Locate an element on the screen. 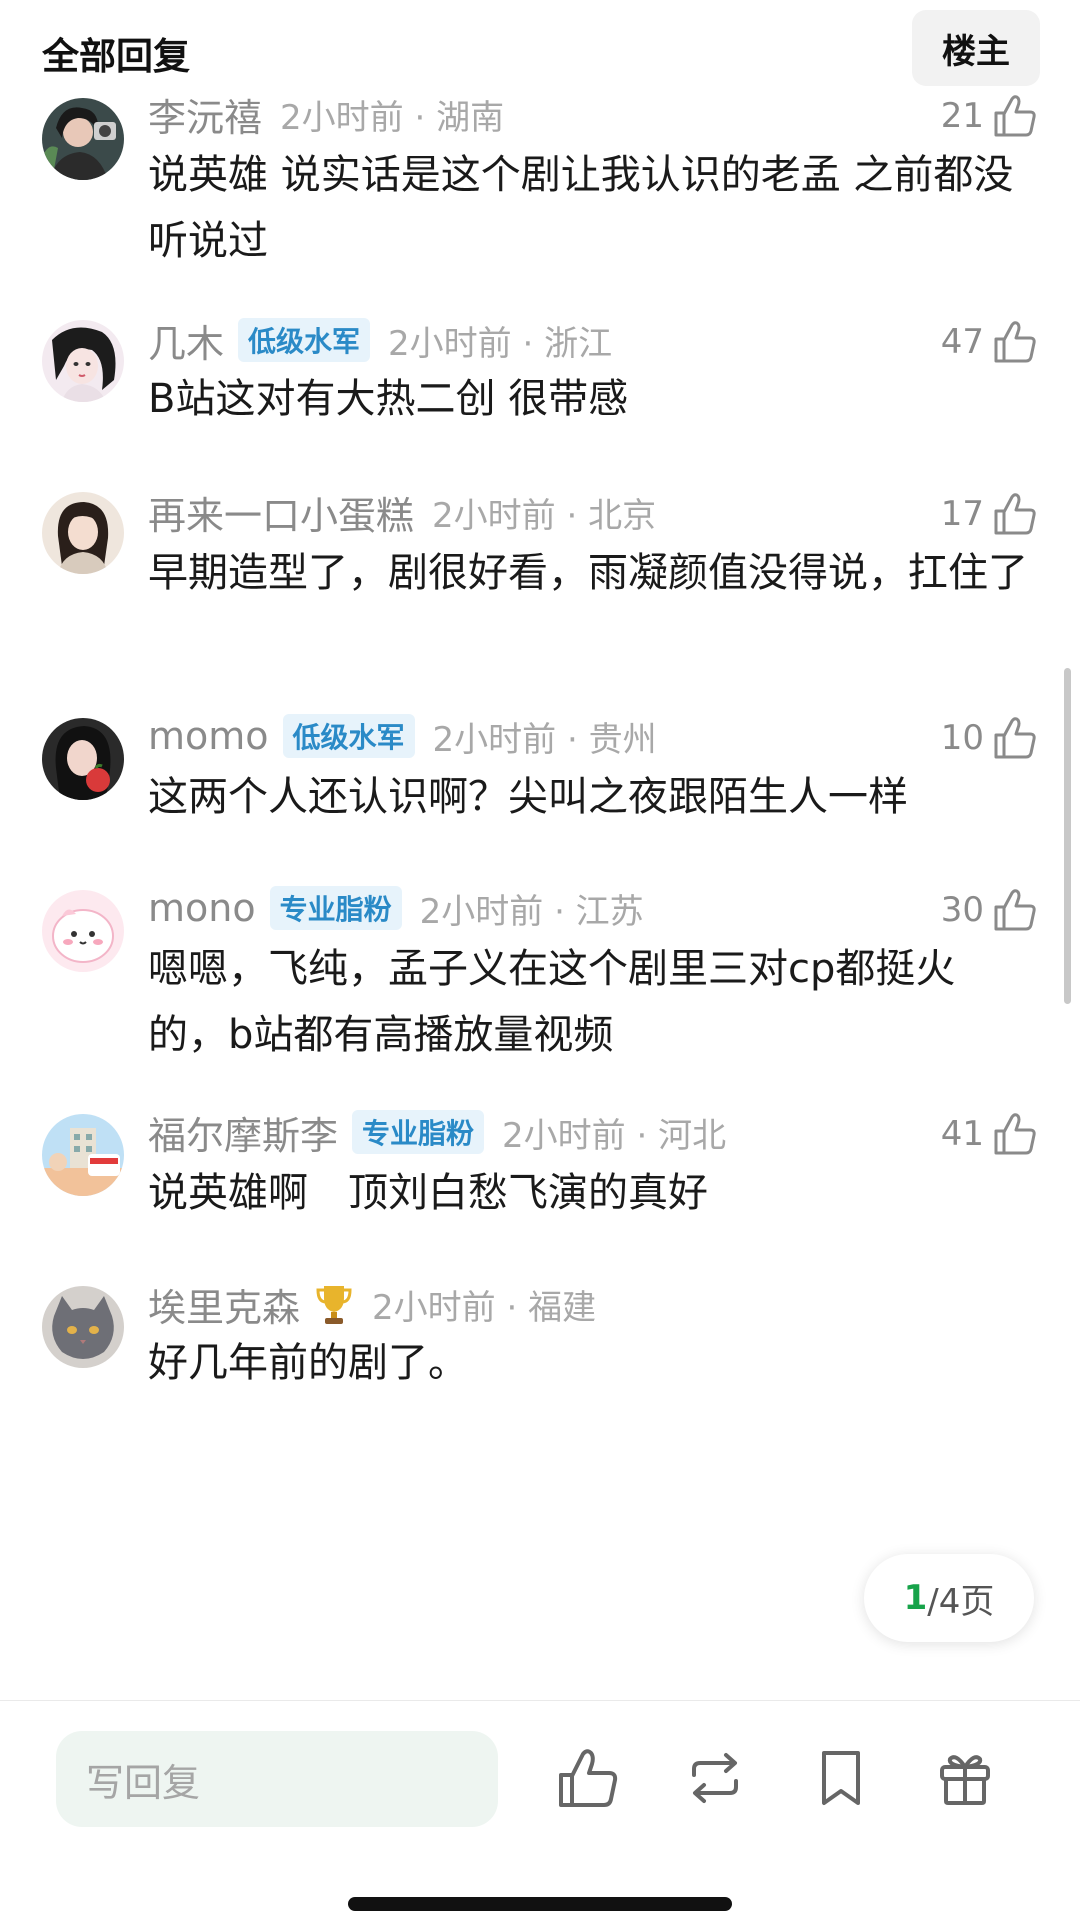 This screenshot has height=1931, width=1080. current-page-number: 1 is located at coordinates (915, 1598).